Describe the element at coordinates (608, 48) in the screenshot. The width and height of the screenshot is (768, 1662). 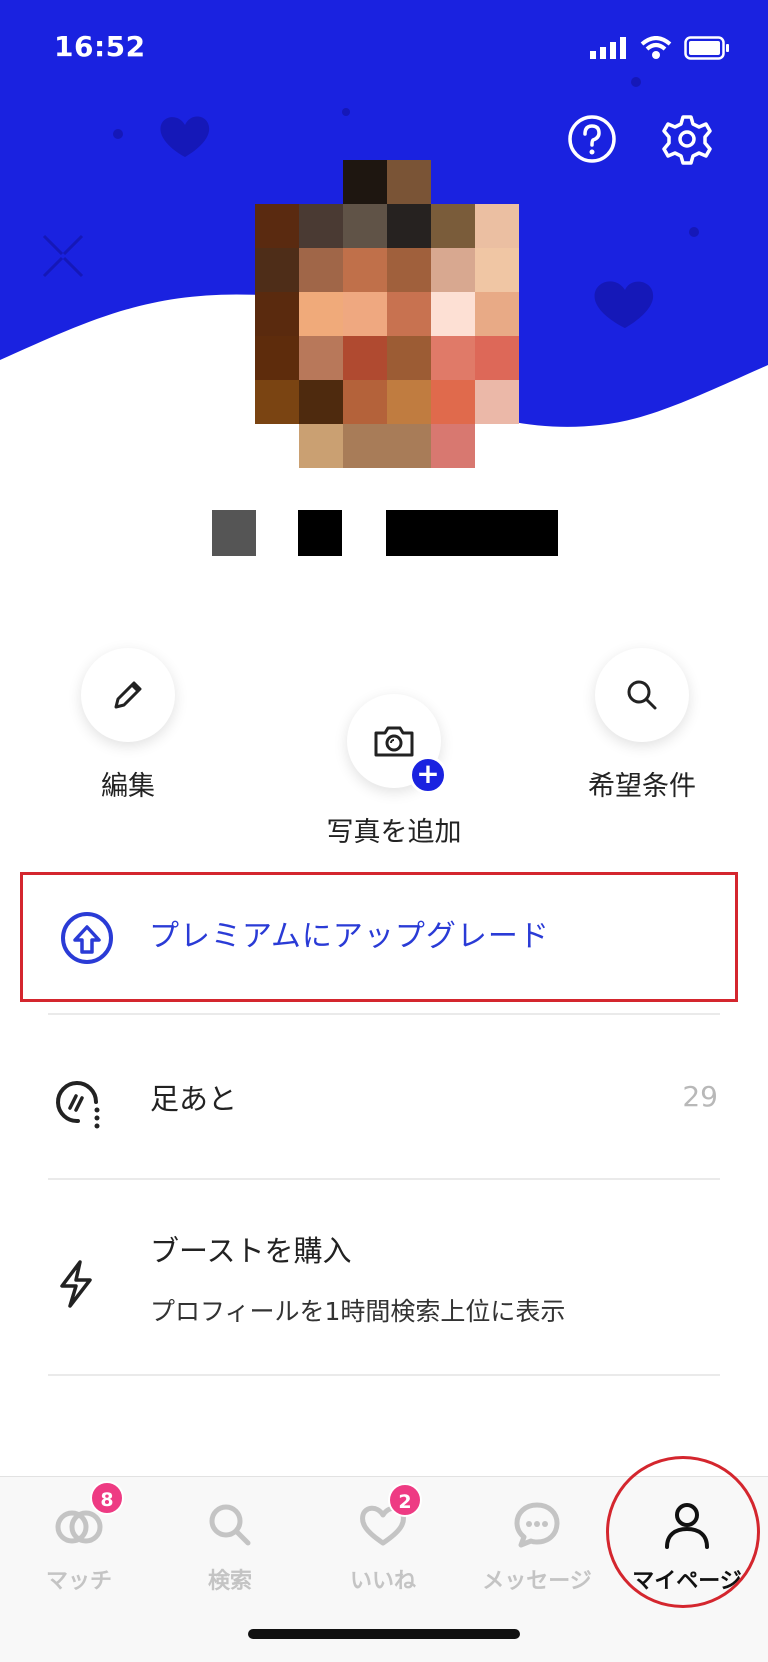
I see `signal-icon` at that location.